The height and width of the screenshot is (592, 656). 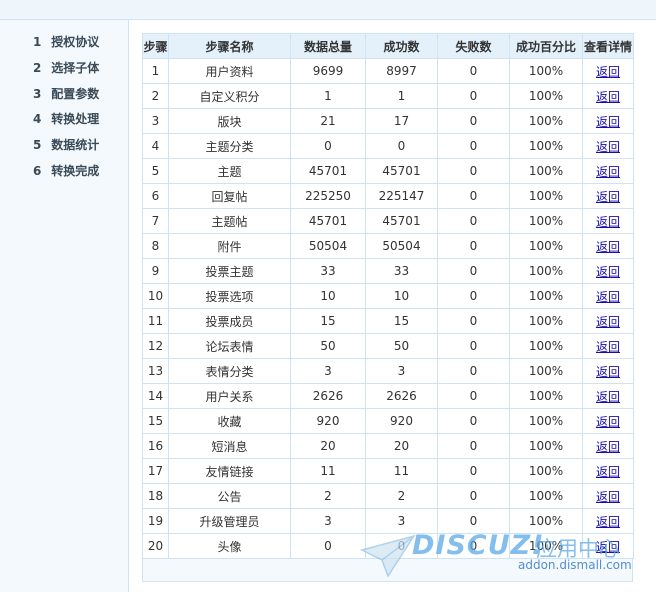 What do you see at coordinates (155, 521) in the screenshot?
I see `cell-step: 19` at bounding box center [155, 521].